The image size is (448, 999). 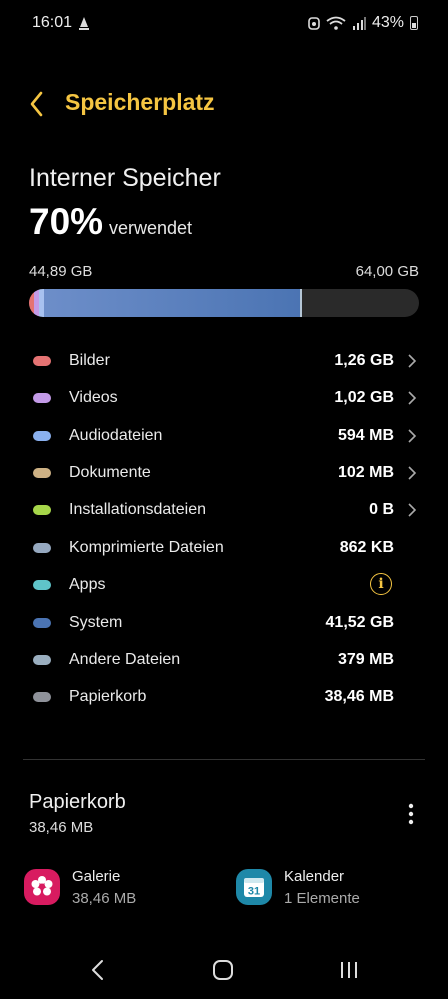 I want to click on battery-percent: 43%, so click(x=387, y=22).